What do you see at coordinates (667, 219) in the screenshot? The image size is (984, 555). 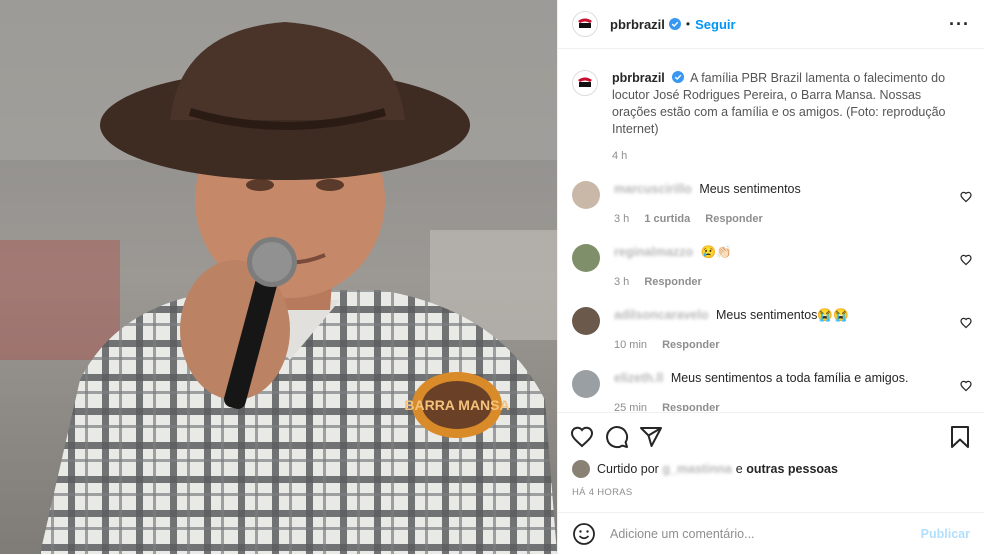 I see `comment-likes: 1 curtida` at bounding box center [667, 219].